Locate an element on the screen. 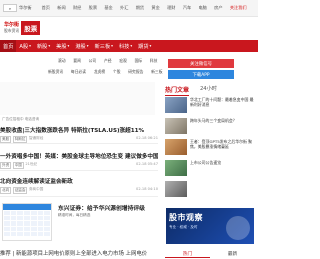  promo-banner-subtitle: 专业 · 权威 · 及时 is located at coordinates (183, 227).